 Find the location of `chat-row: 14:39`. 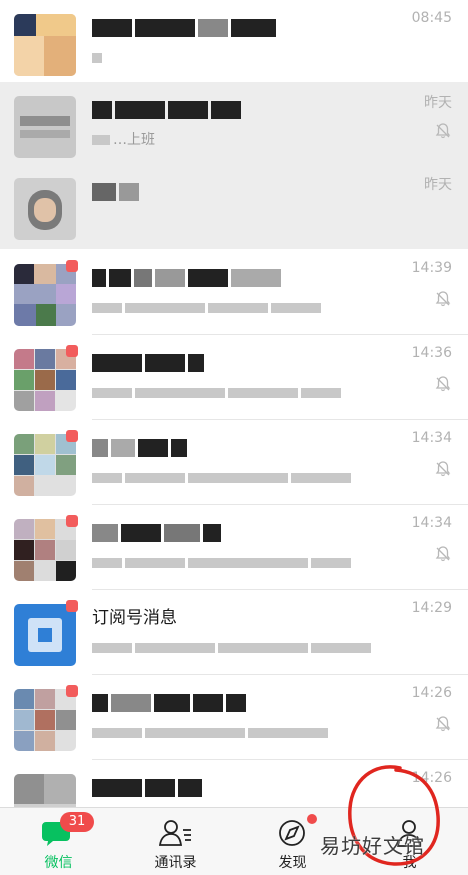

chat-row: 14:39 is located at coordinates (234, 292).